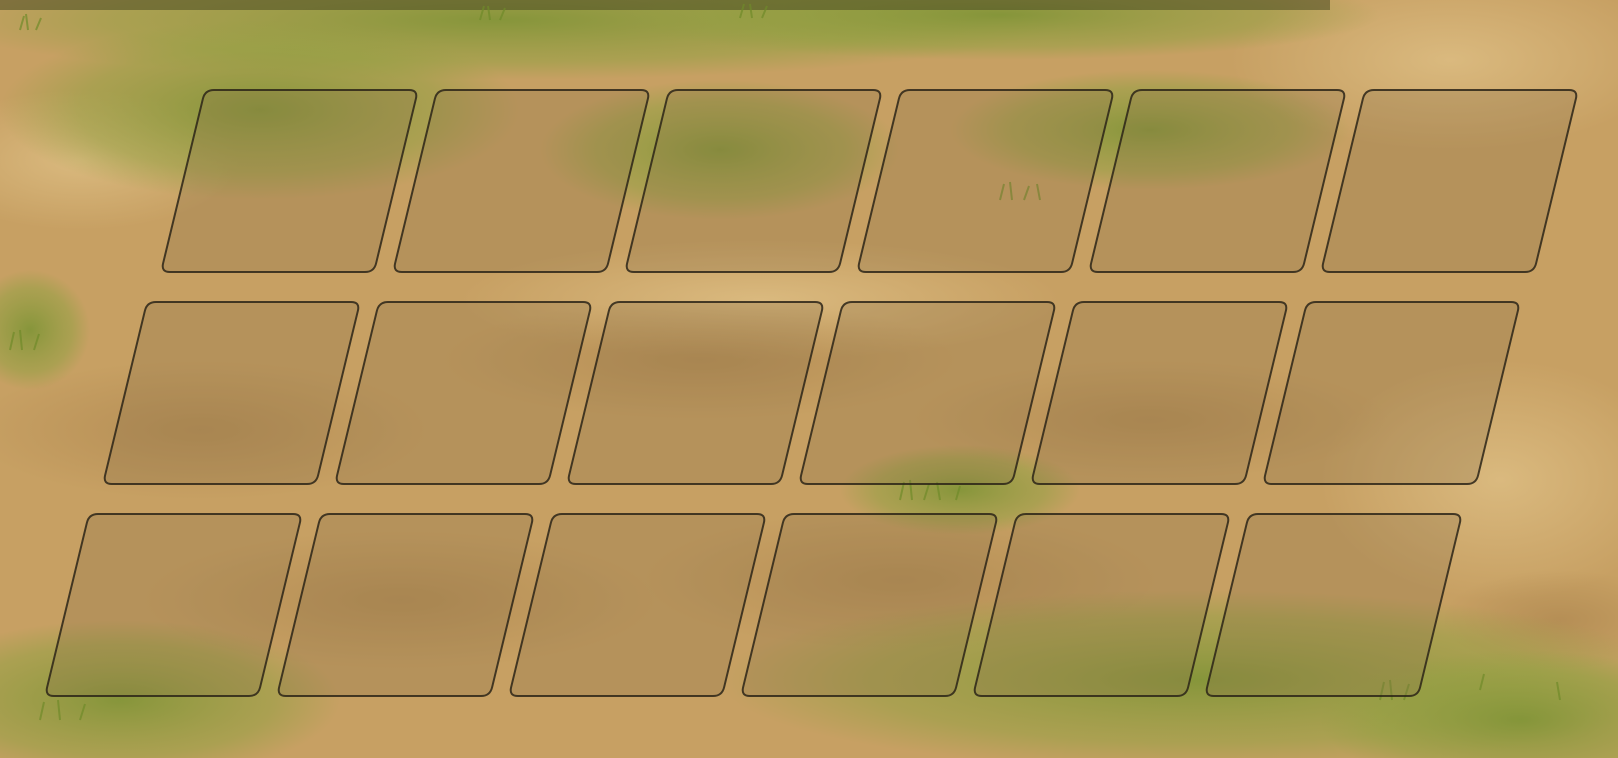 This screenshot has width=1618, height=758. What do you see at coordinates (753, 181) in the screenshot?
I see `formation-slot-r1-c3` at bounding box center [753, 181].